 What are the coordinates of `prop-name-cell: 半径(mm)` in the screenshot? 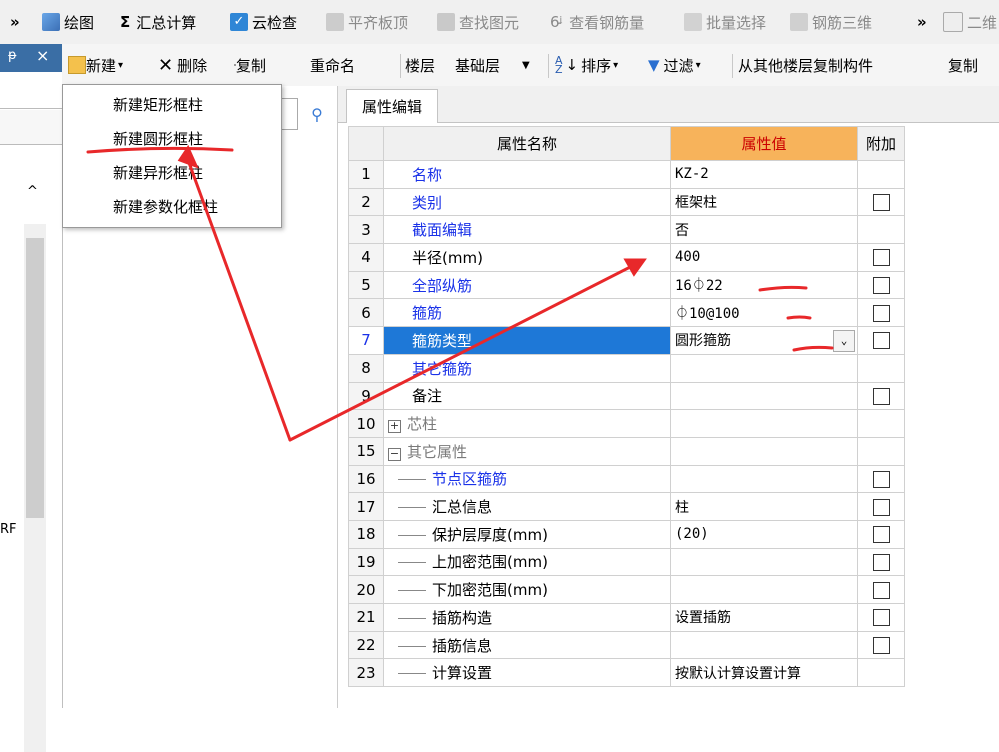 It's located at (527, 257).